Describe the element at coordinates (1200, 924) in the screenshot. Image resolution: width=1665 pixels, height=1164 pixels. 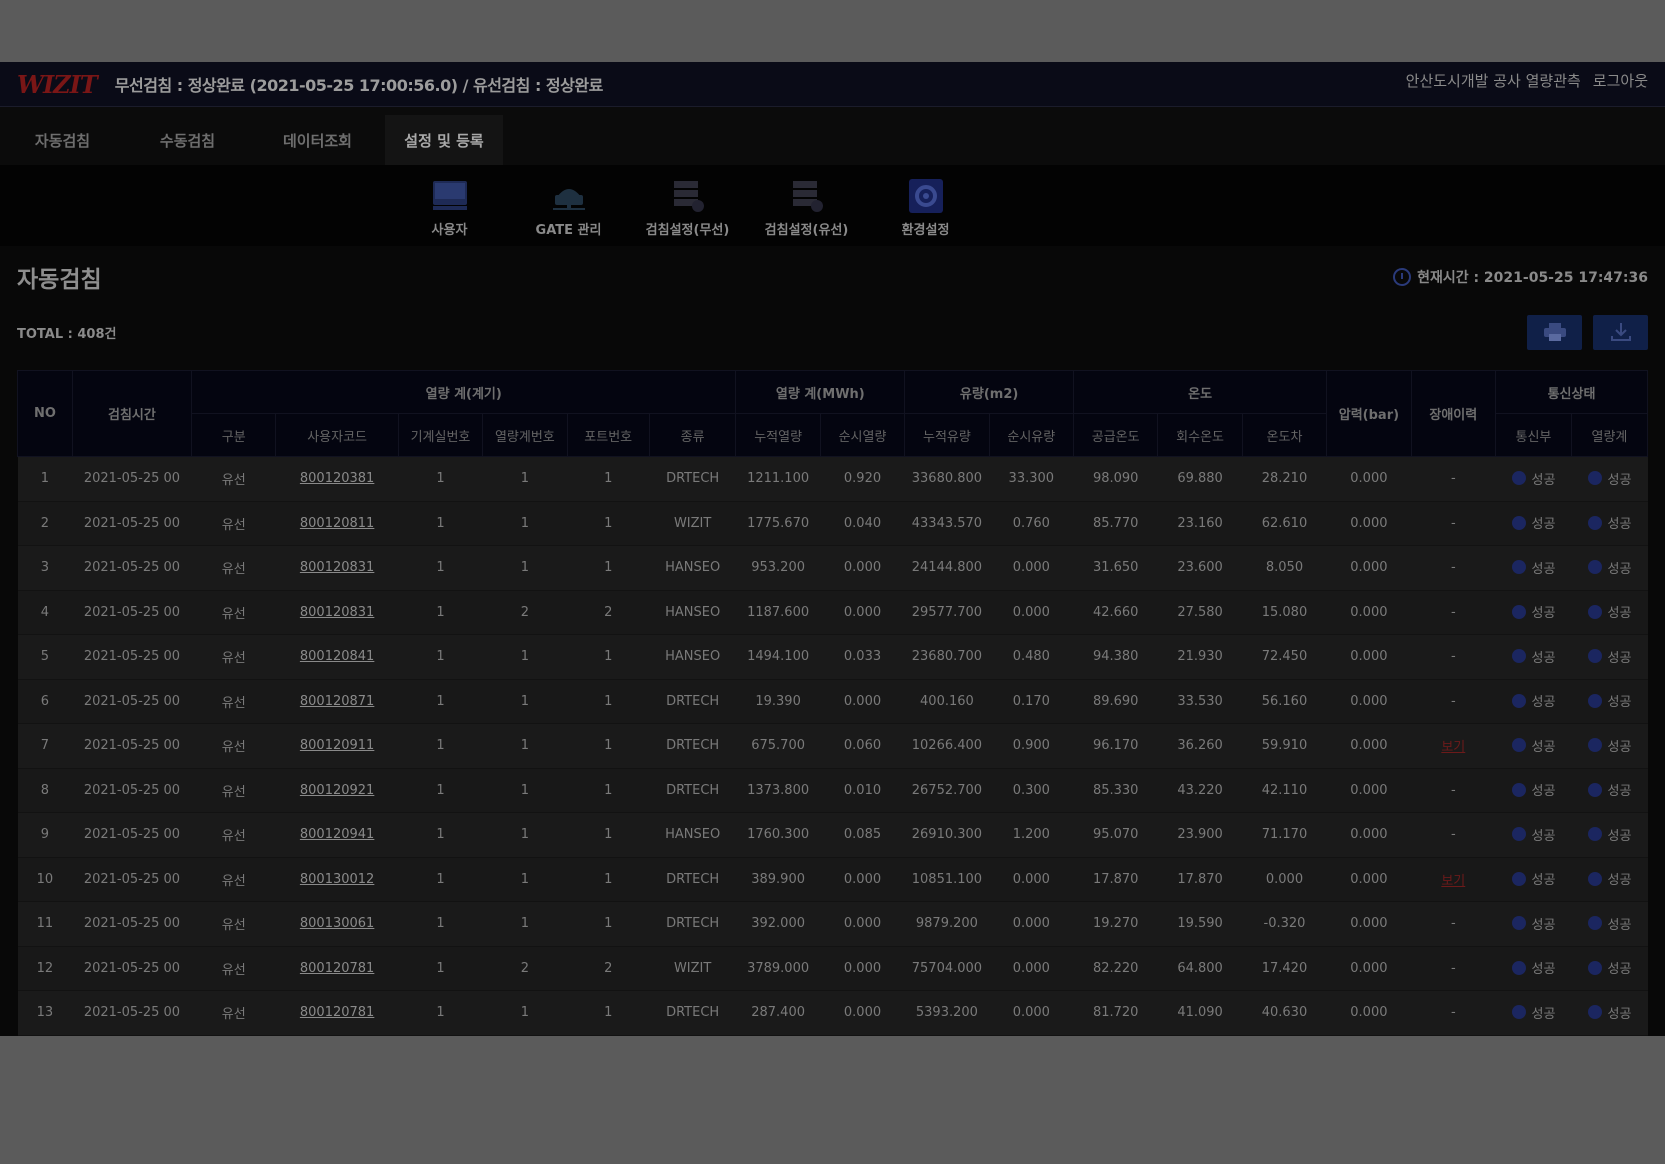
I see `cell-return: 19.590` at that location.